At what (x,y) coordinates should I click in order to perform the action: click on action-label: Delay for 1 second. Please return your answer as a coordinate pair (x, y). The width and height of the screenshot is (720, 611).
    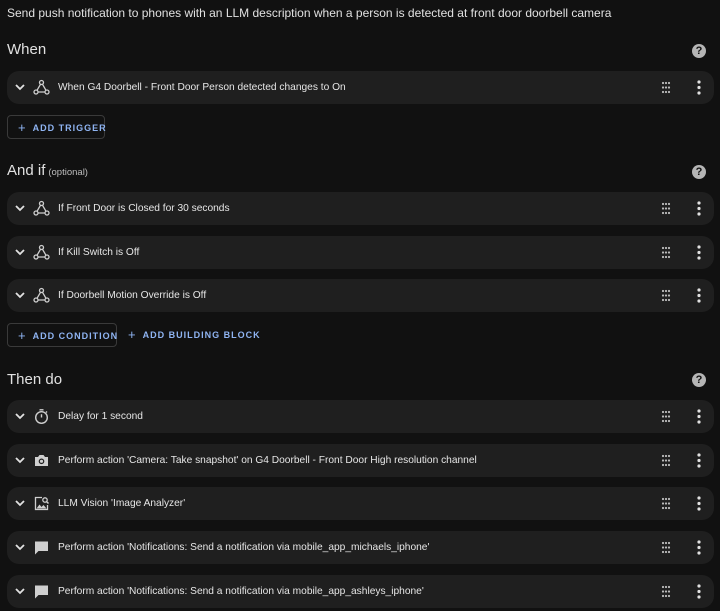
    Looking at the image, I should click on (100, 416).